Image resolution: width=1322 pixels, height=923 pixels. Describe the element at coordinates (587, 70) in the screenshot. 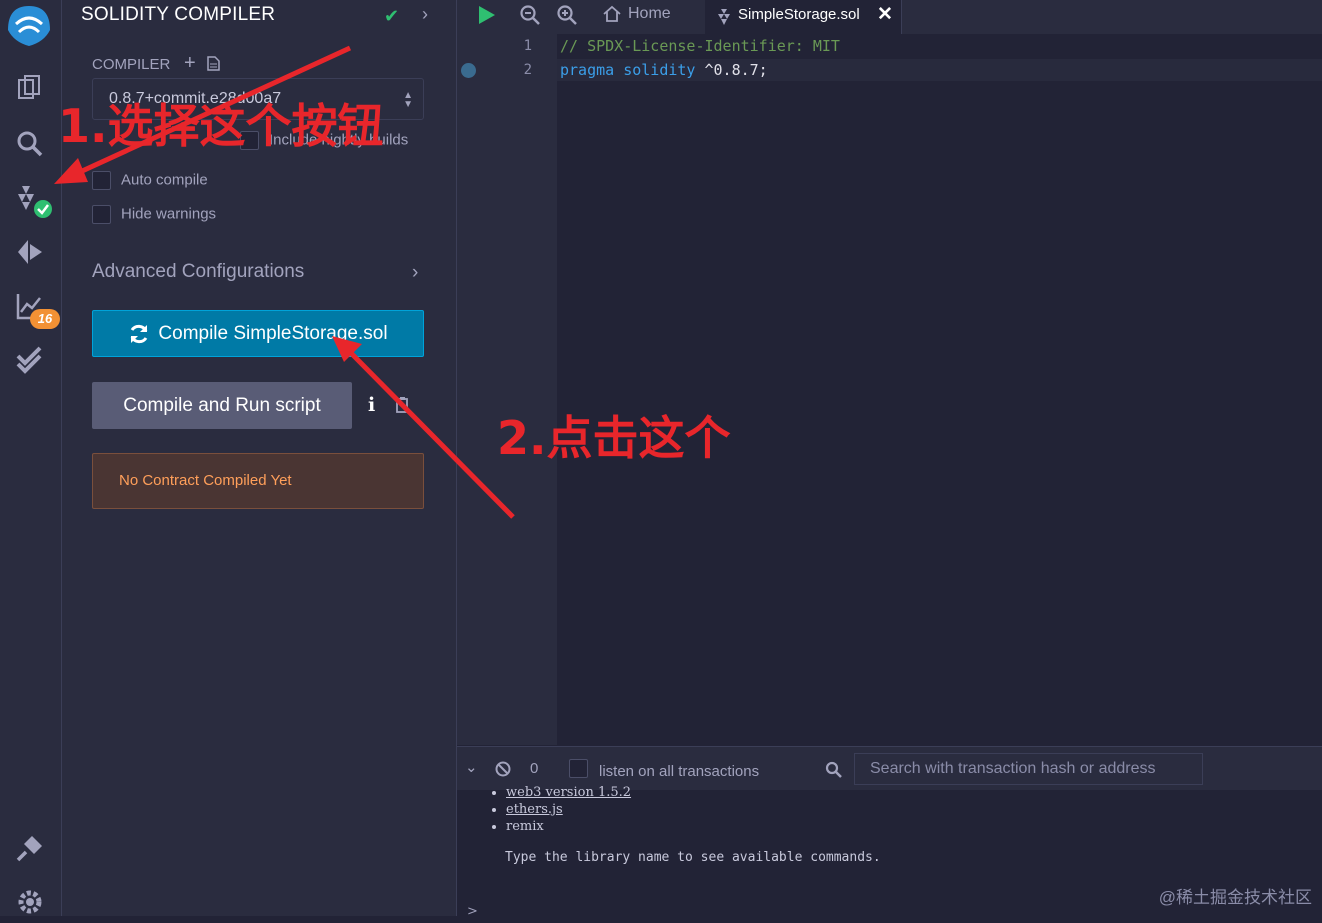

I see `keyword: pragma` at that location.